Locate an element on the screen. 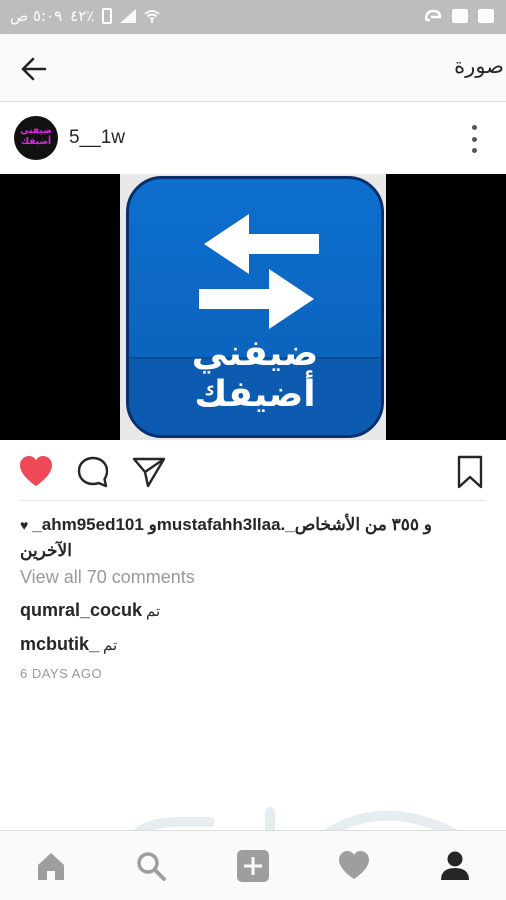 This screenshot has height=900, width=506. status-bar: ٥:٠٩ ص ٤٢٪ is located at coordinates (253, 17).